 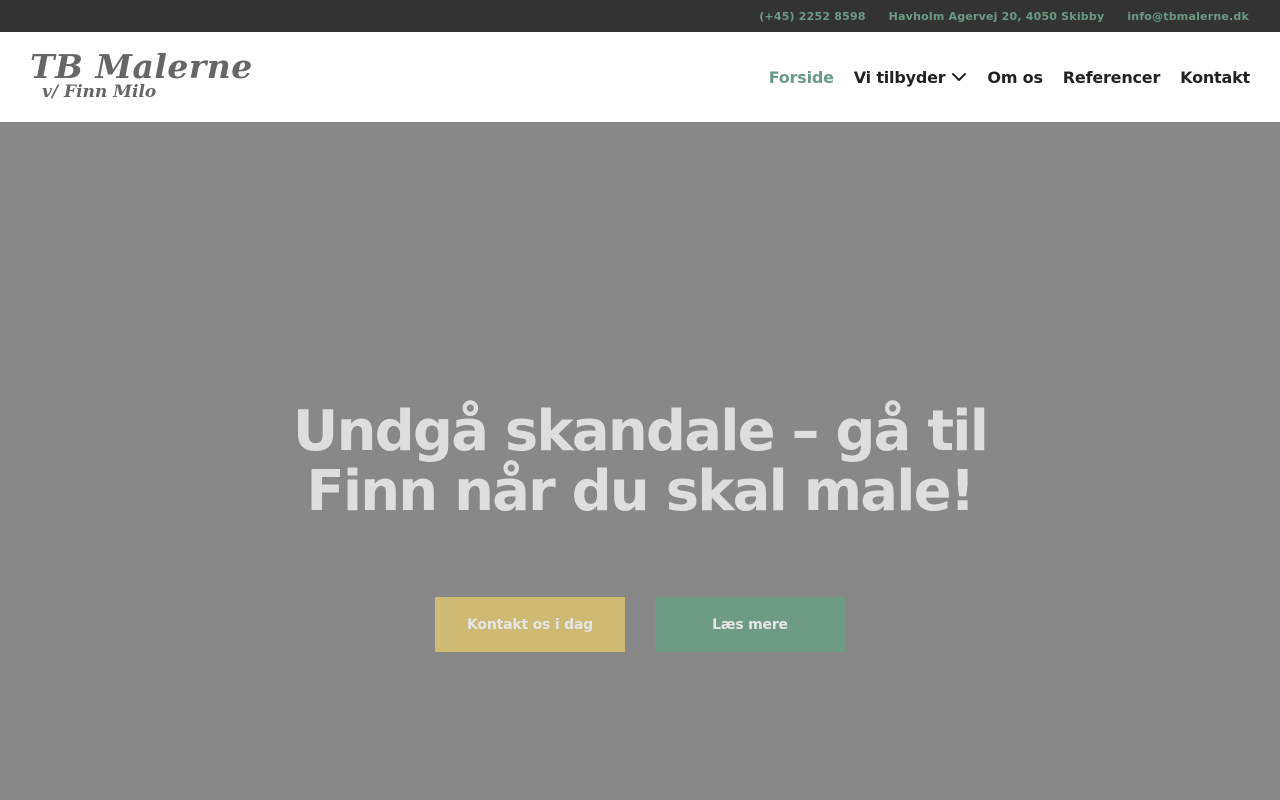 I want to click on logo-sub-text: v/ Finn Milo, so click(x=99, y=92).